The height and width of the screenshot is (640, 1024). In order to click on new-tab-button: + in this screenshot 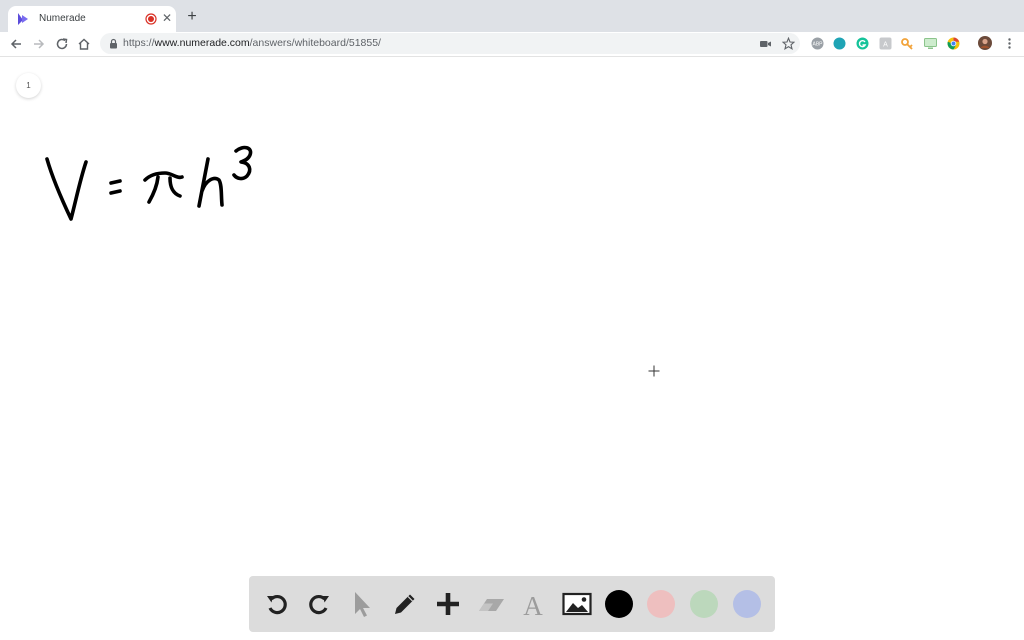, I will do `click(192, 17)`.